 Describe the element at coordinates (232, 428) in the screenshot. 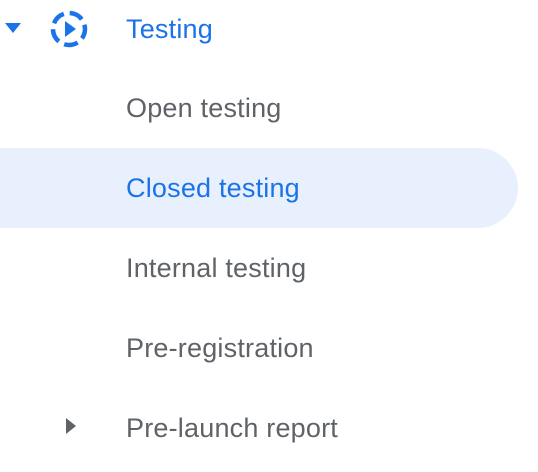

I see `nav-item-label: Pre-launch report` at that location.